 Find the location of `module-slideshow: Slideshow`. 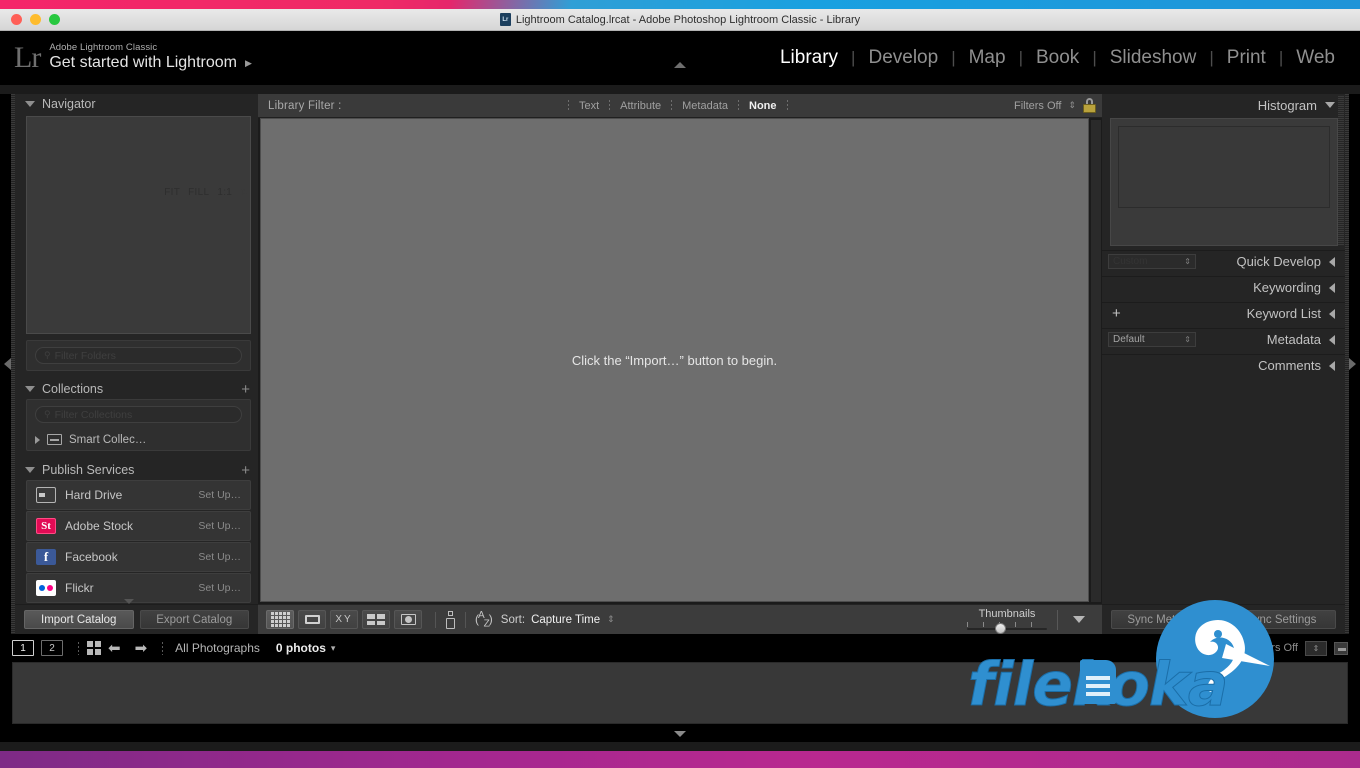

module-slideshow: Slideshow is located at coordinates (1153, 58).